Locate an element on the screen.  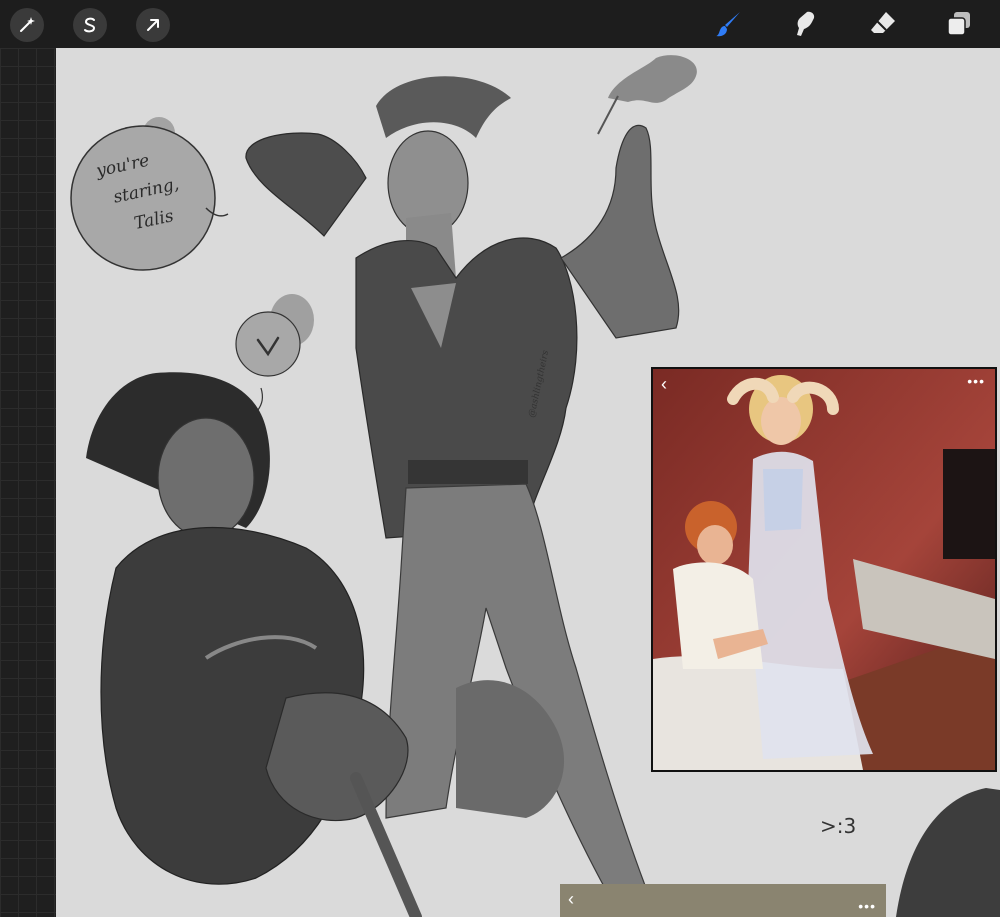
selection-s-icon is located at coordinates (90, 25).